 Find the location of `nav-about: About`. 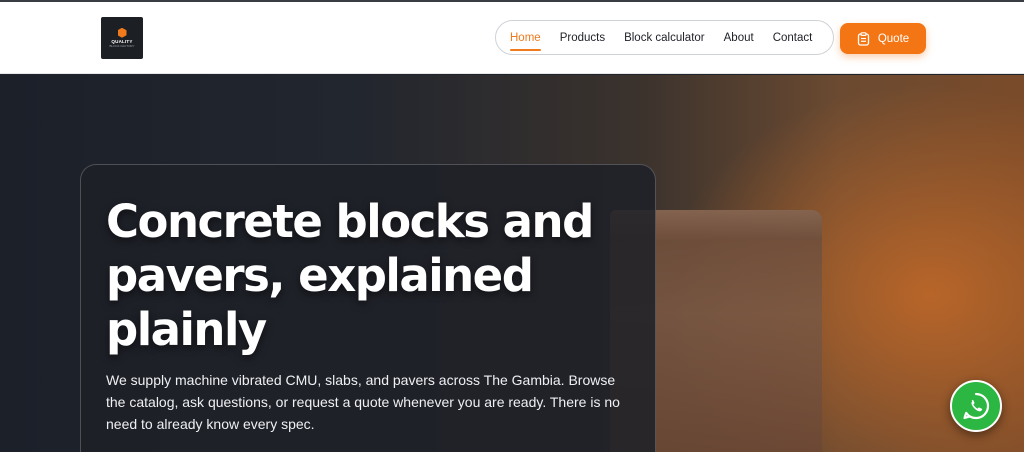

nav-about: About is located at coordinates (739, 38).